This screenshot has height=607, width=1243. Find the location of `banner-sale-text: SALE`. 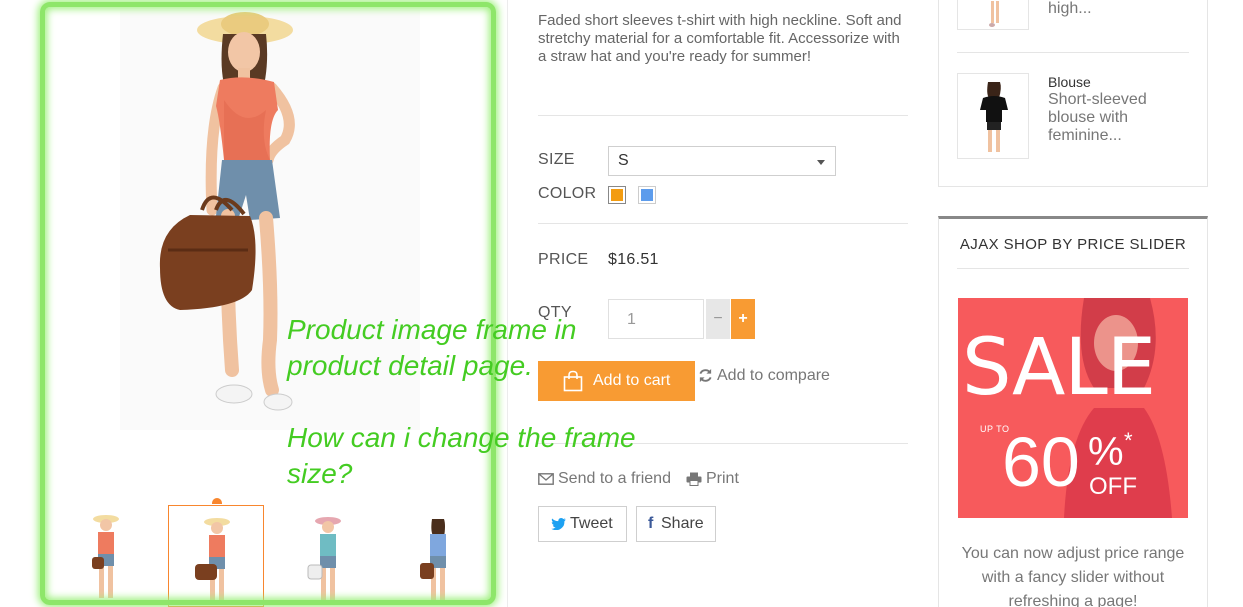

banner-sale-text: SALE is located at coordinates (1059, 368).